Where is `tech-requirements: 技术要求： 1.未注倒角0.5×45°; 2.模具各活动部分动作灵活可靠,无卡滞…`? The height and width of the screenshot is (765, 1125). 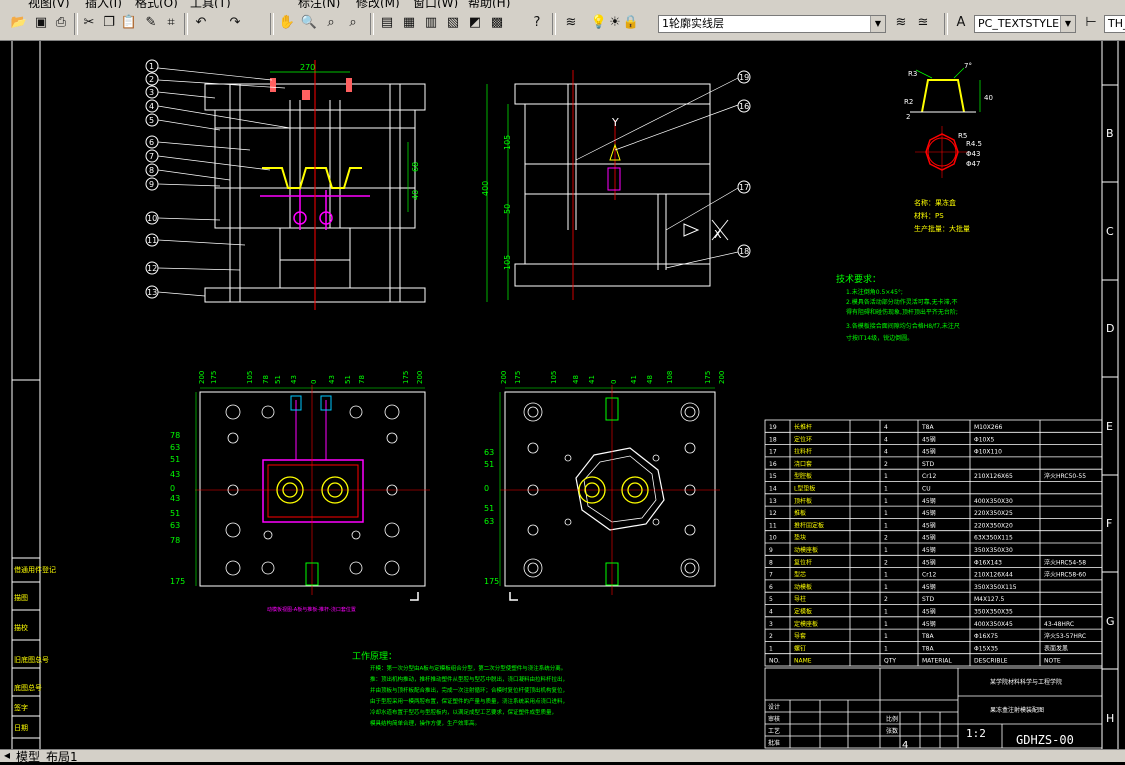
tech-requirements: 技术要求： 1.未注倒角0.5×45°; 2.模具各活动部分动作灵活可靠,无卡滞… is located at coordinates (898, 307).